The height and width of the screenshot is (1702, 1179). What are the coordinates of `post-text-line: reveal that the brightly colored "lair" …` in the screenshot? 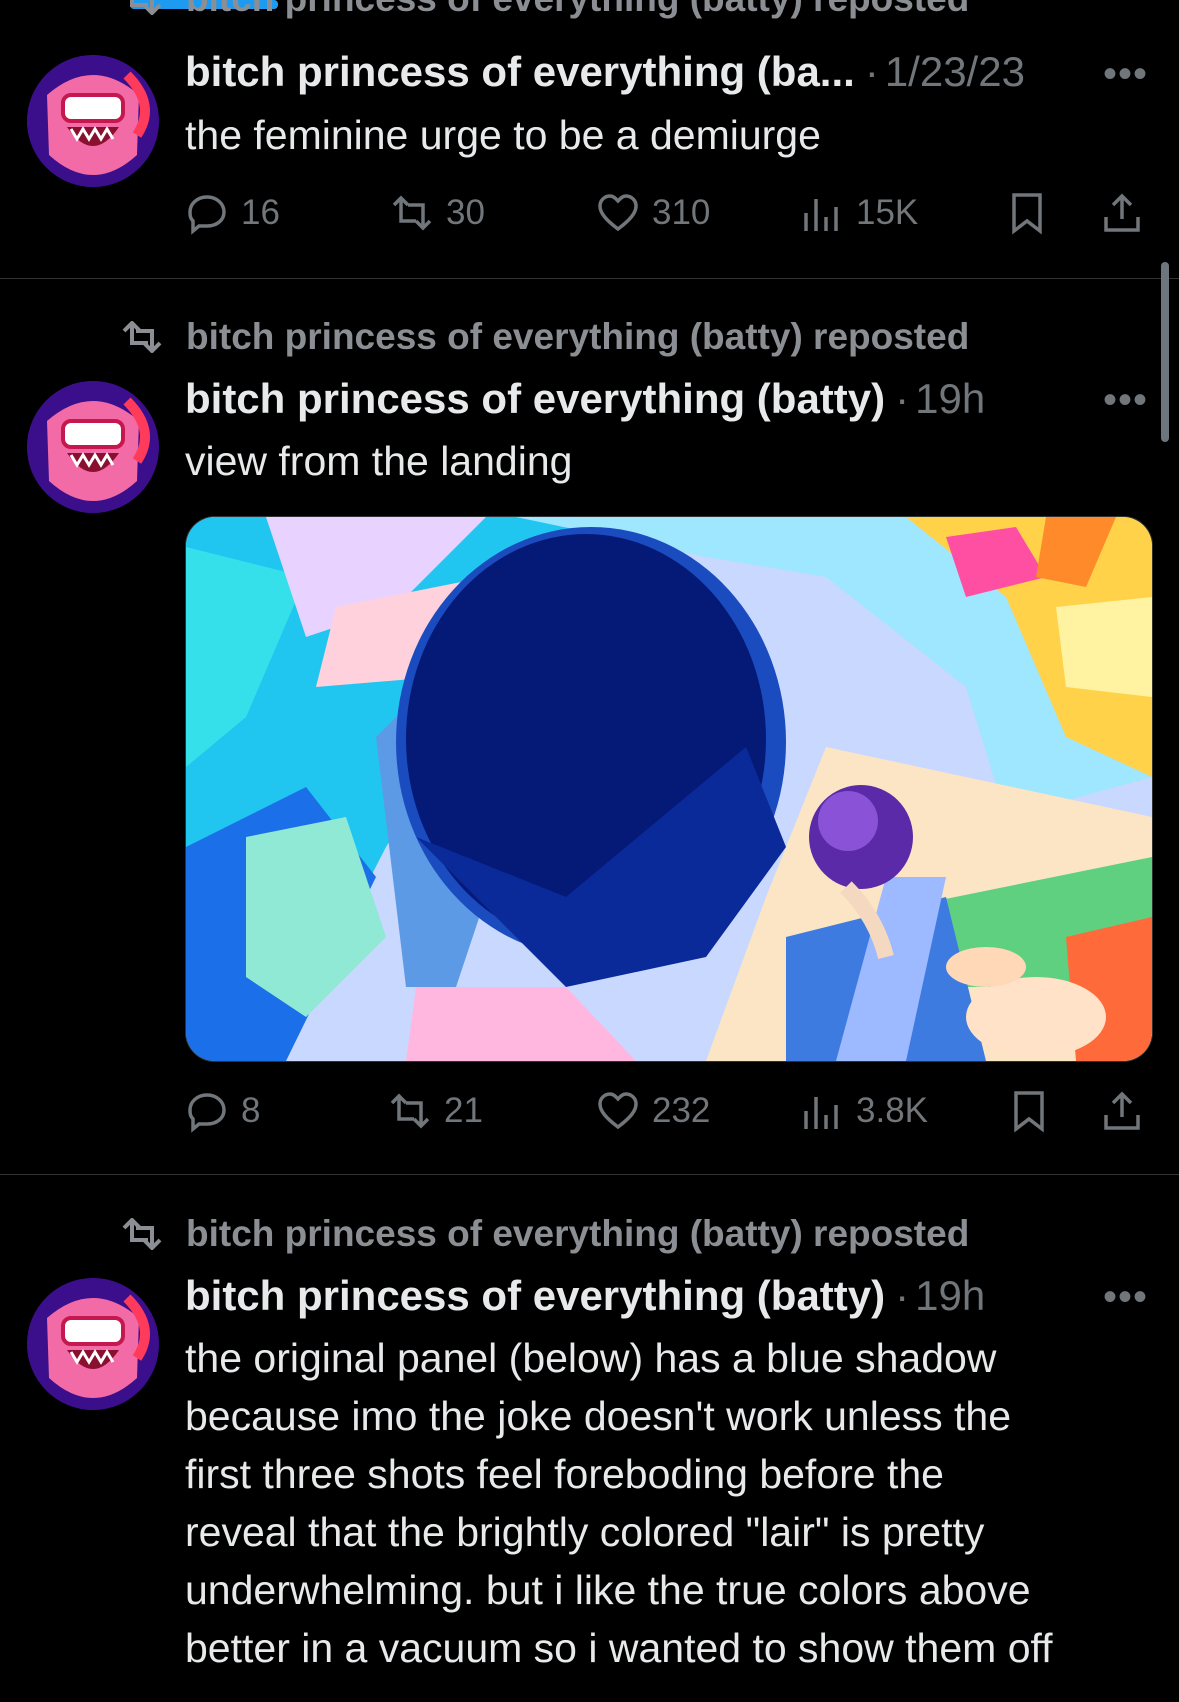 It's located at (585, 1532).